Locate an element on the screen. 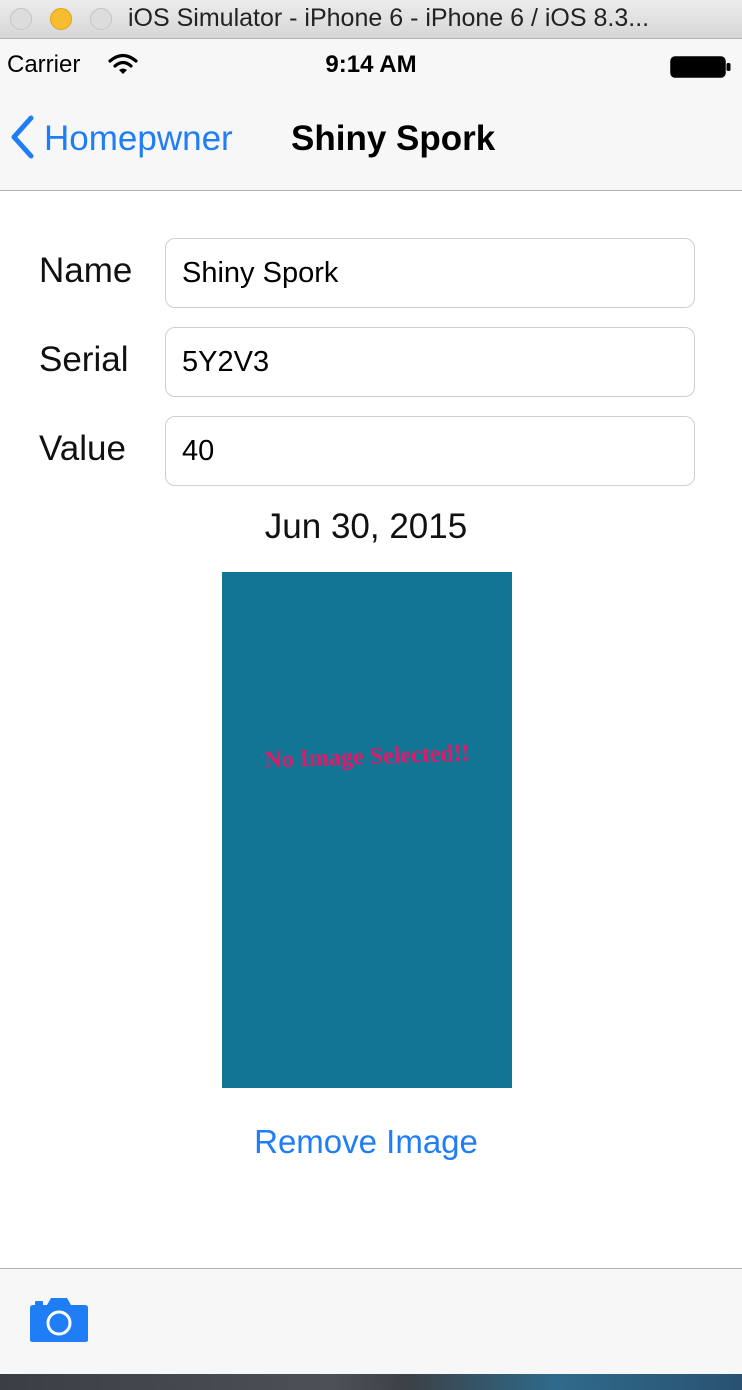  camera-icon is located at coordinates (59, 1322).